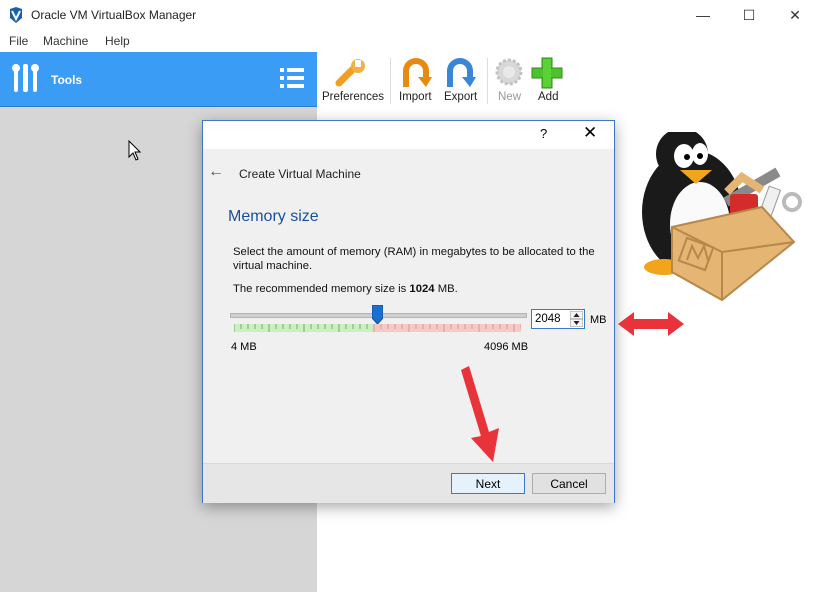 Image resolution: width=818 pixels, height=592 pixels. Describe the element at coordinates (65, 41) in the screenshot. I see `menu-machine: Machine` at that location.